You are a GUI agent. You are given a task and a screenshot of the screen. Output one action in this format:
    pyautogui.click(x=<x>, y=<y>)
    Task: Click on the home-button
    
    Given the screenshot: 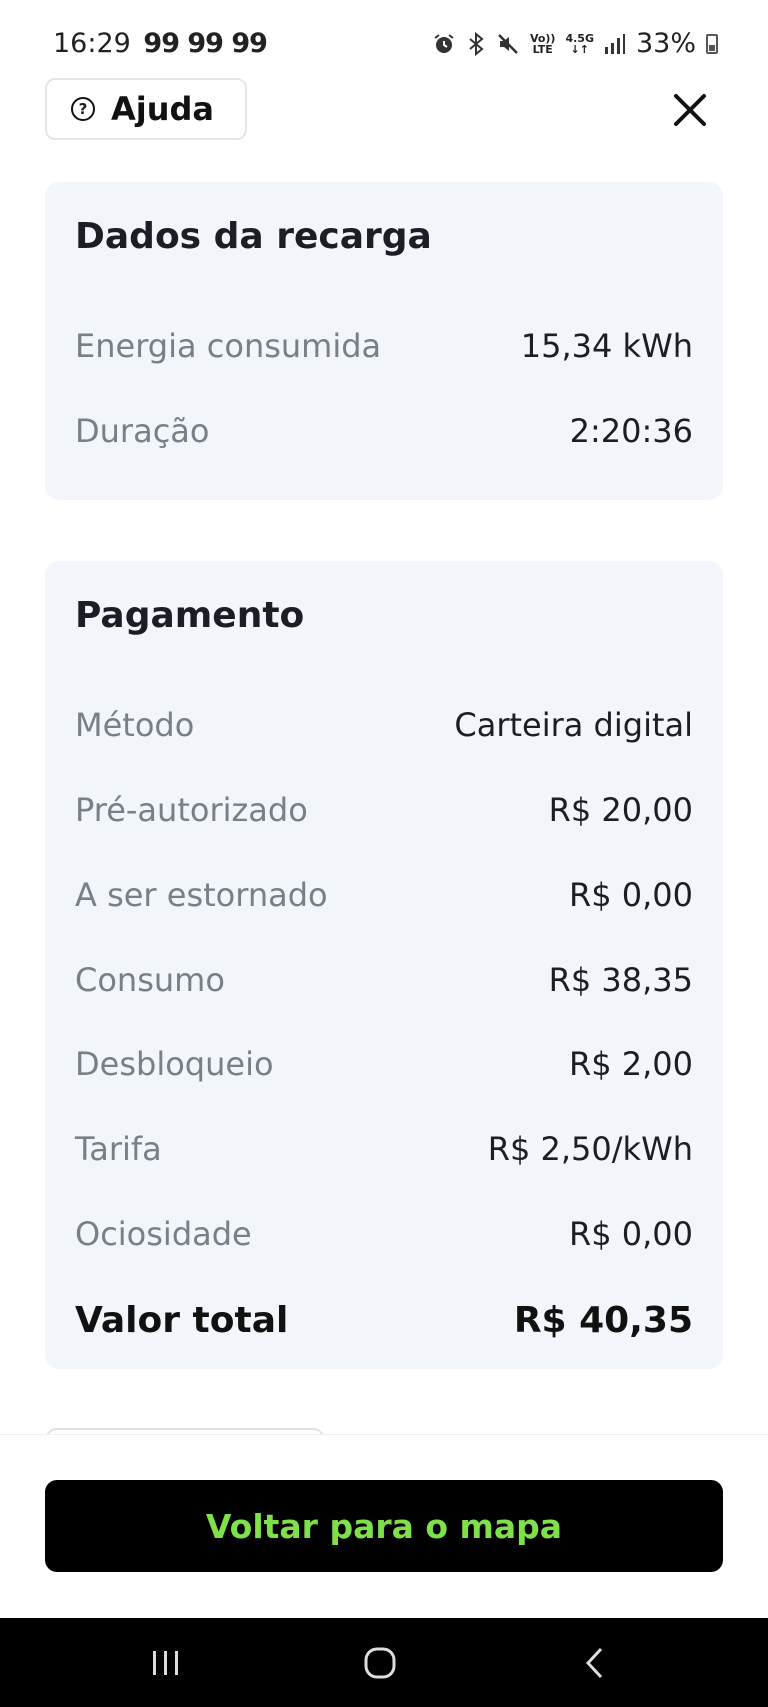 What is the action you would take?
    pyautogui.click(x=380, y=1662)
    